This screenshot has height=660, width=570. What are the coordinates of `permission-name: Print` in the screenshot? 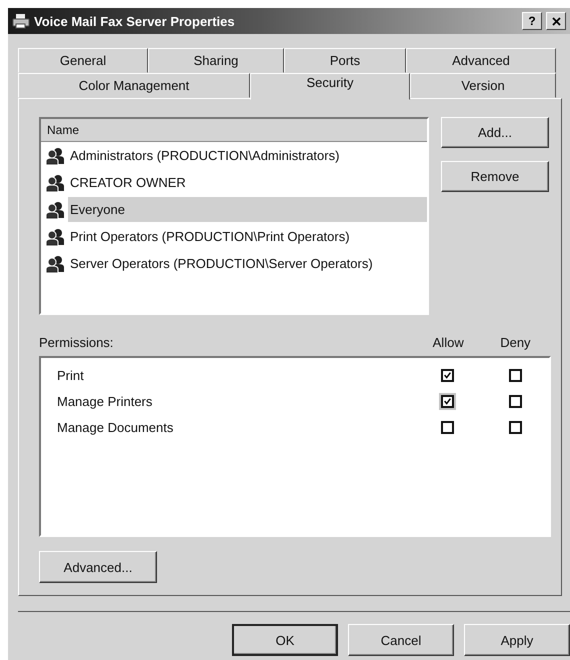 It's located at (70, 375).